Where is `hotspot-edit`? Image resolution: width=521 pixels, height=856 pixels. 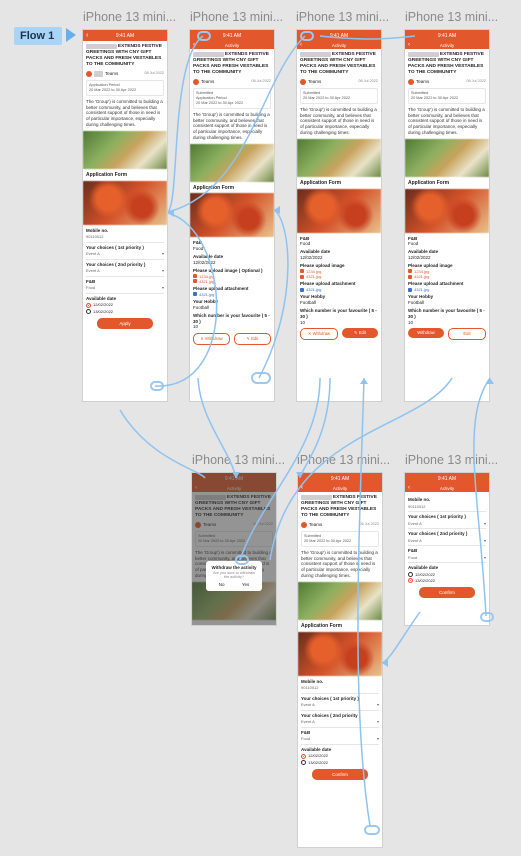
hotspot-edit is located at coordinates (261, 378).